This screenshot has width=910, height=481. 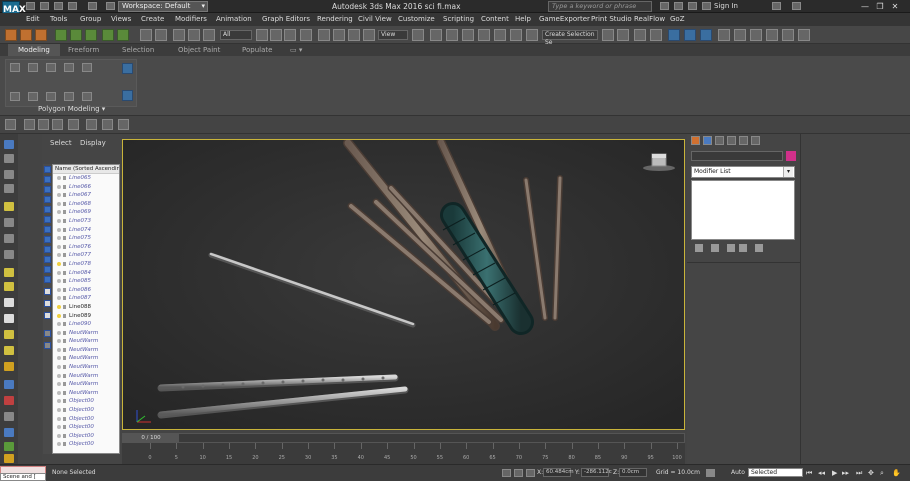 What do you see at coordinates (530, 473) in the screenshot?
I see `absolute-mode-icon` at bounding box center [530, 473].